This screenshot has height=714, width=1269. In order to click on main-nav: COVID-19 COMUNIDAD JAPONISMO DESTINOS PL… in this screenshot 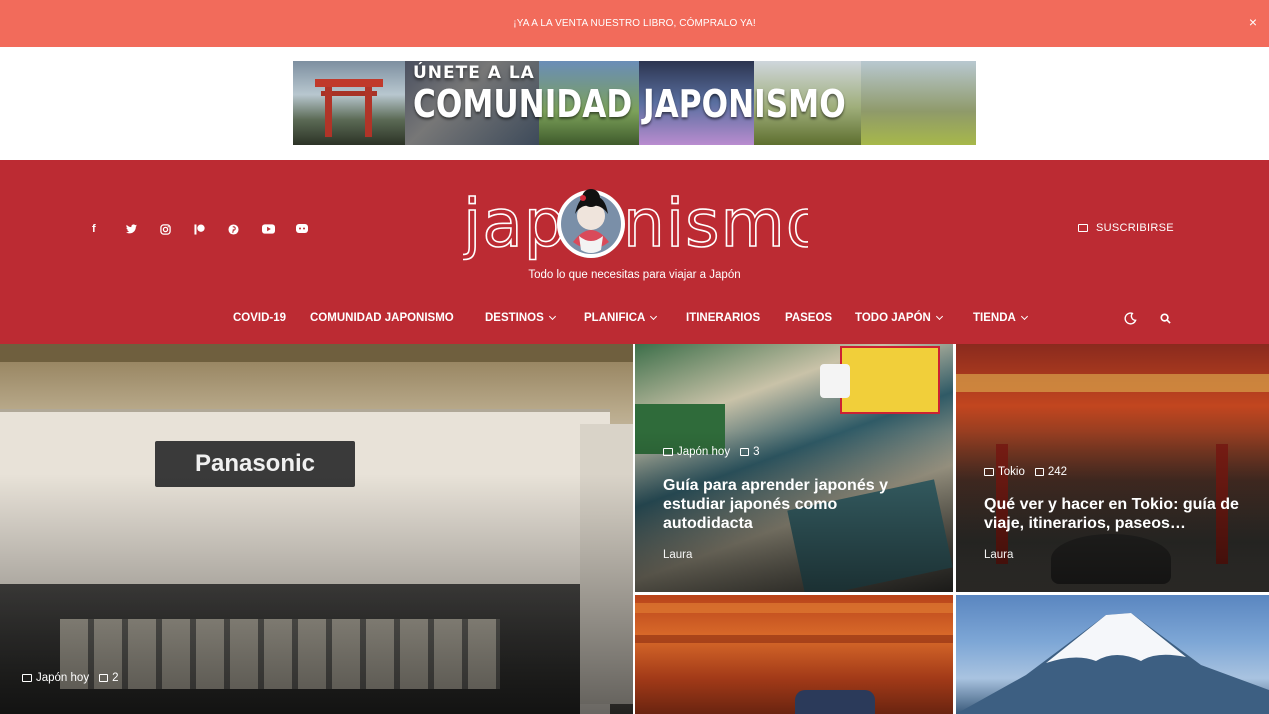, I will do `click(634, 322)`.